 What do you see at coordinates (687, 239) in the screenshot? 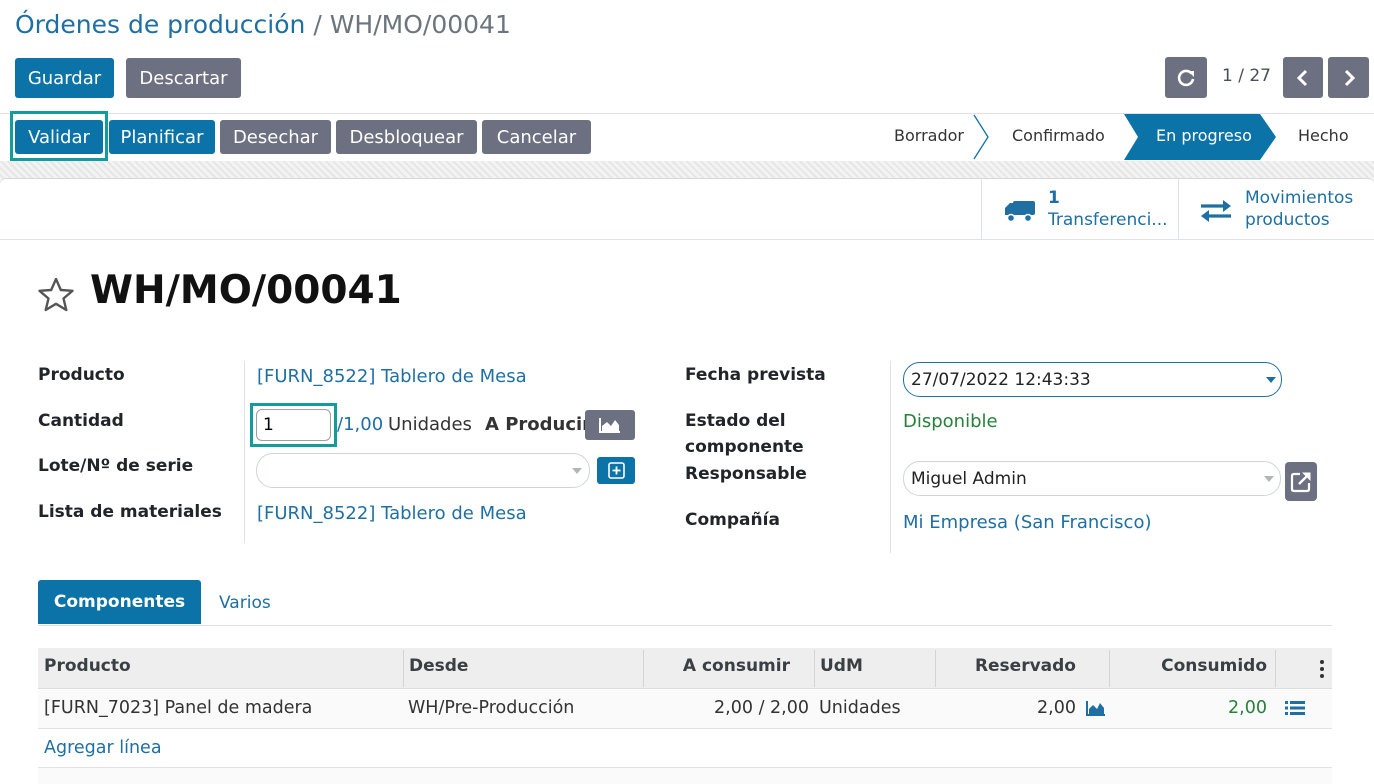
I see `button-box-divider` at bounding box center [687, 239].